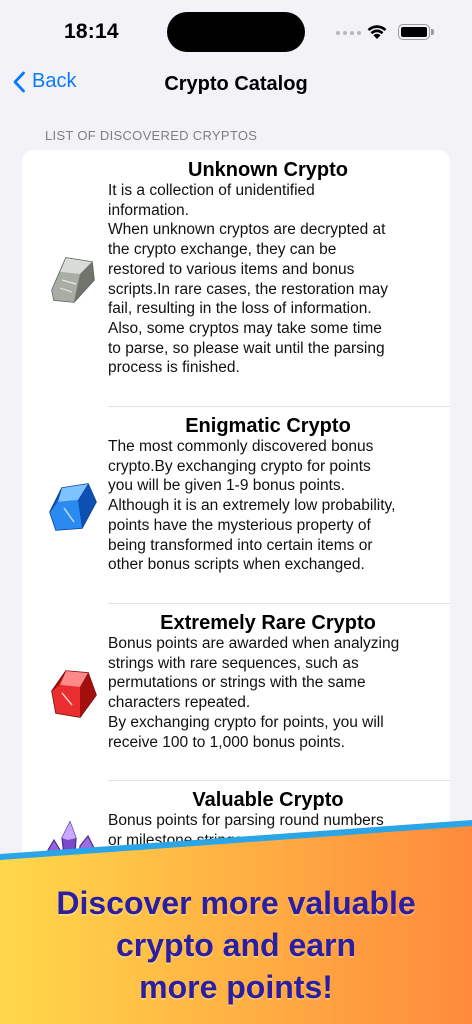 This screenshot has height=1024, width=472. I want to click on banner-line-3: more points!, so click(236, 987).